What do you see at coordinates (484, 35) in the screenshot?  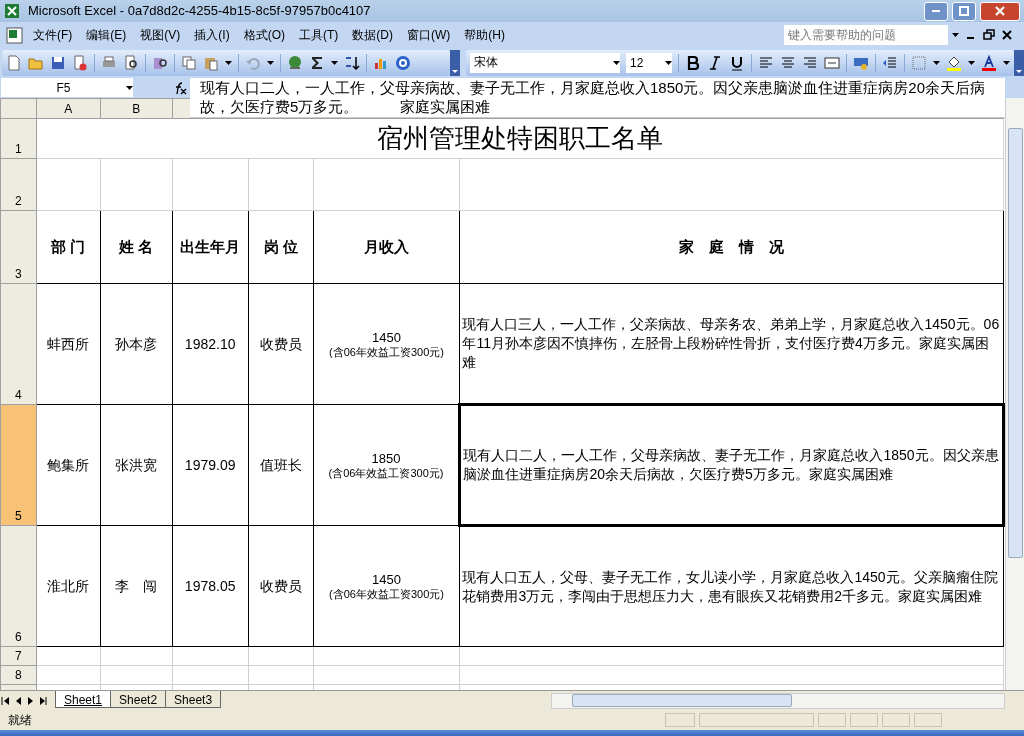 I see `menu-item: 帮助(H)` at bounding box center [484, 35].